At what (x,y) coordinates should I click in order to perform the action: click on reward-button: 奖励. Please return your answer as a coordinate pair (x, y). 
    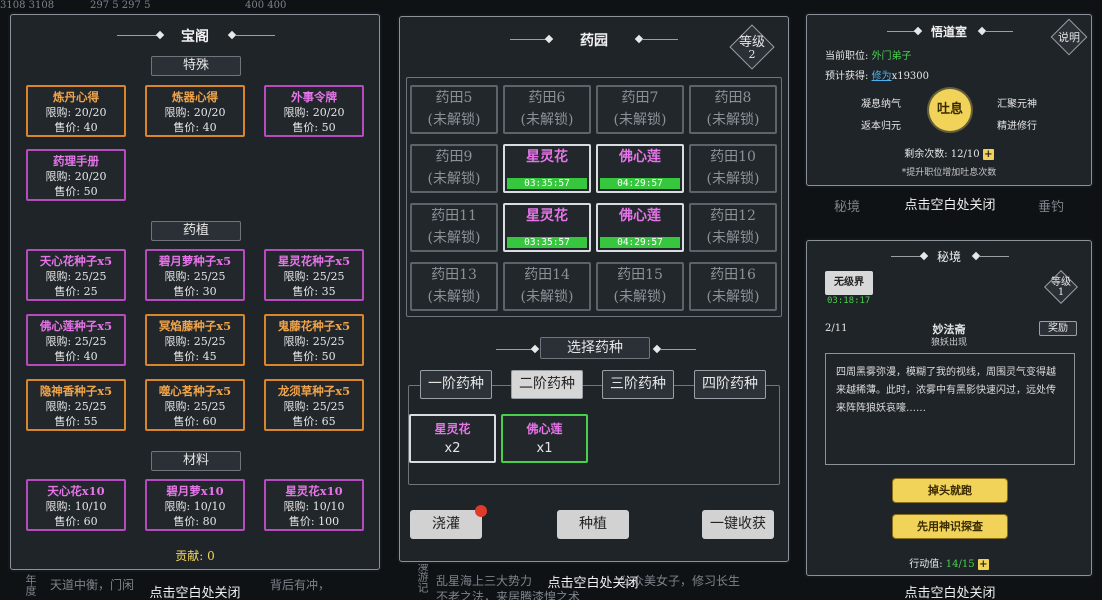
    Looking at the image, I should click on (1058, 328).